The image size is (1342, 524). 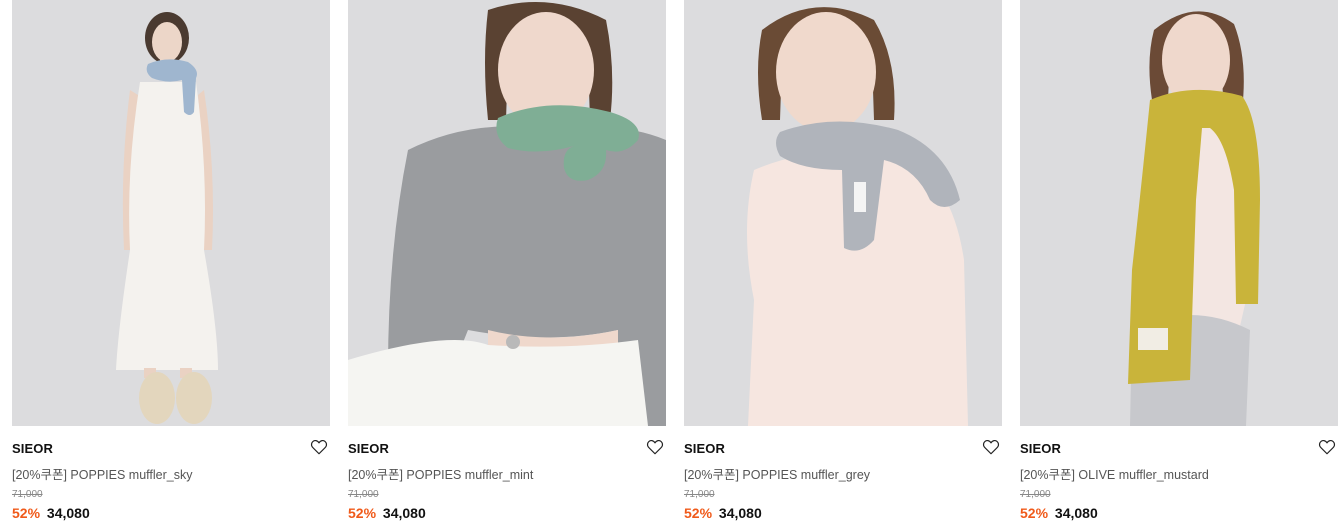 I want to click on product-name: [20%쿠폰] OLIVE muffler_mustard, so click(x=1114, y=473).